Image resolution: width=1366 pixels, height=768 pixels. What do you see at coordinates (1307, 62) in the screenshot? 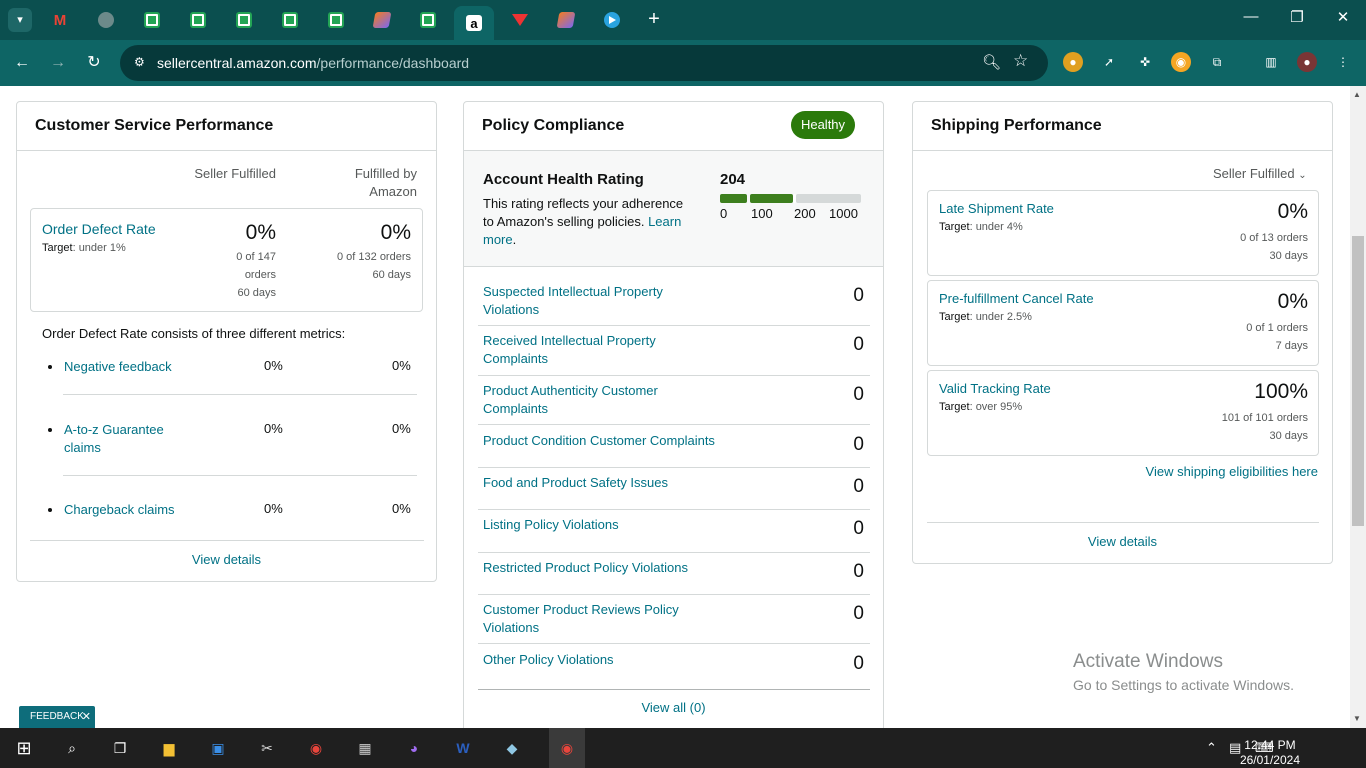
I see `profile-avatar: ●` at bounding box center [1307, 62].